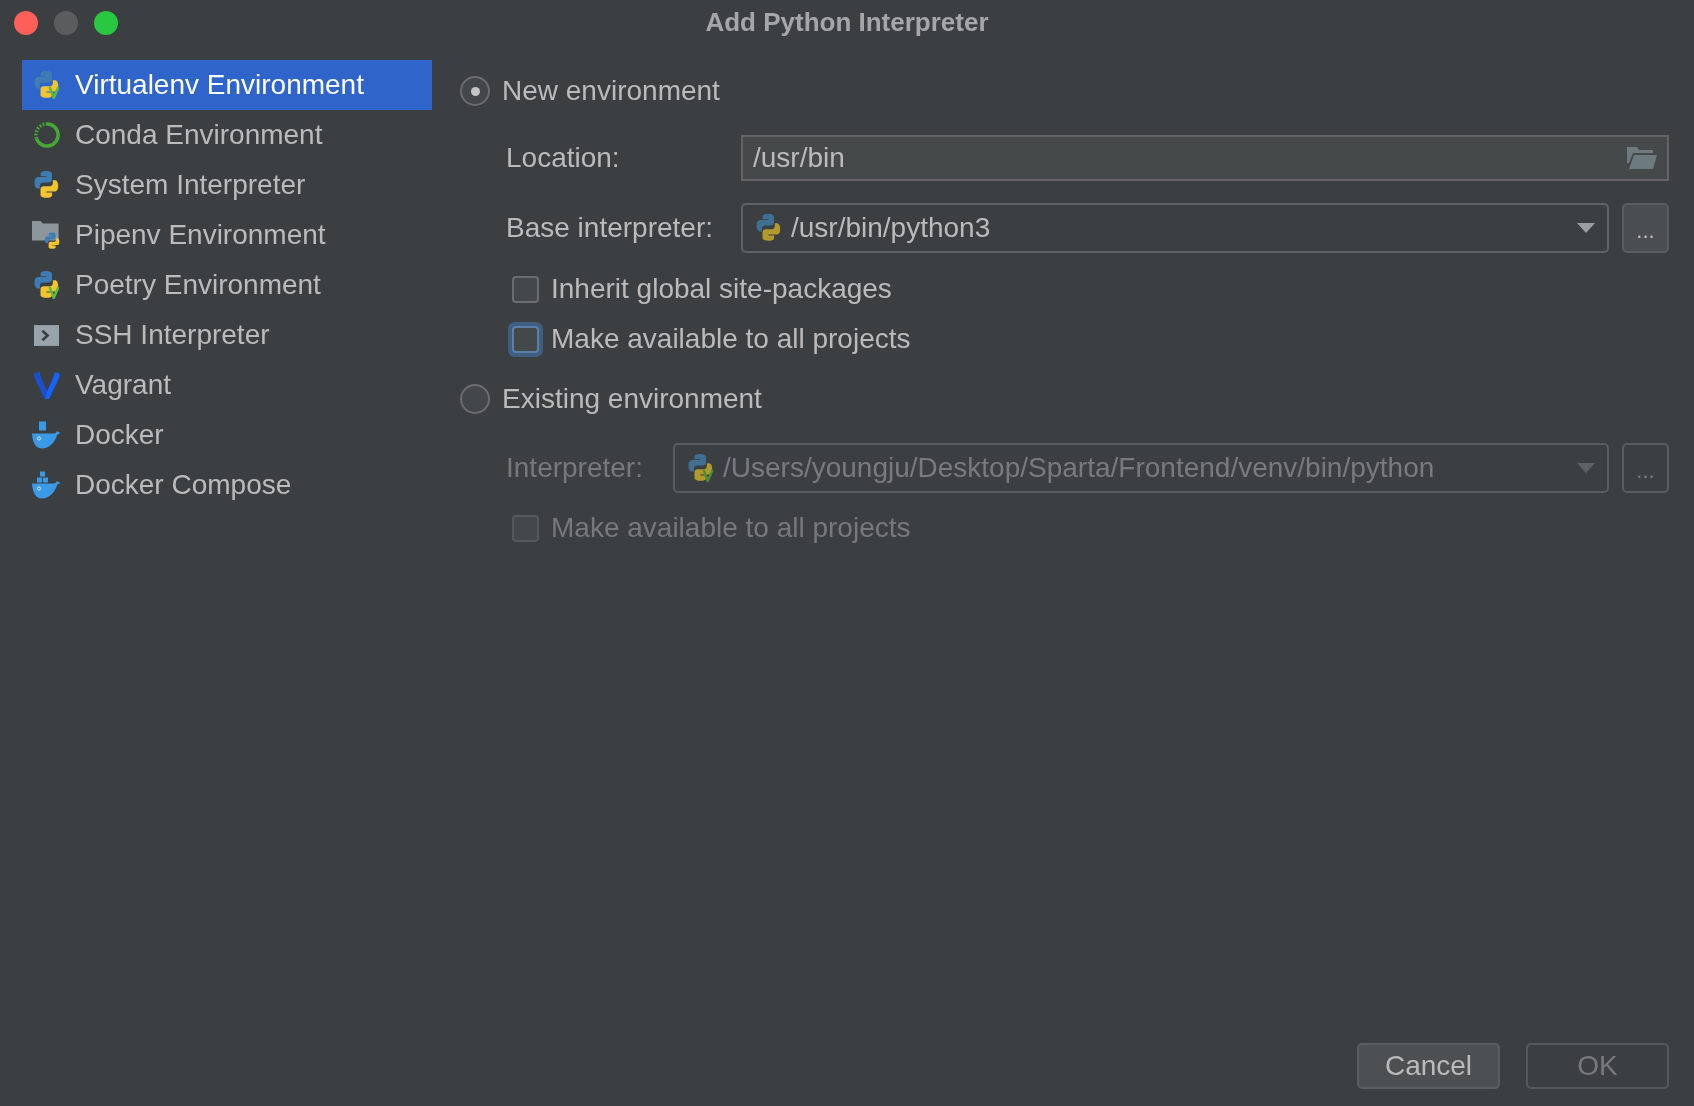  Describe the element at coordinates (227, 85) in the screenshot. I see `sidebar-item: Virtualenv Environment` at that location.